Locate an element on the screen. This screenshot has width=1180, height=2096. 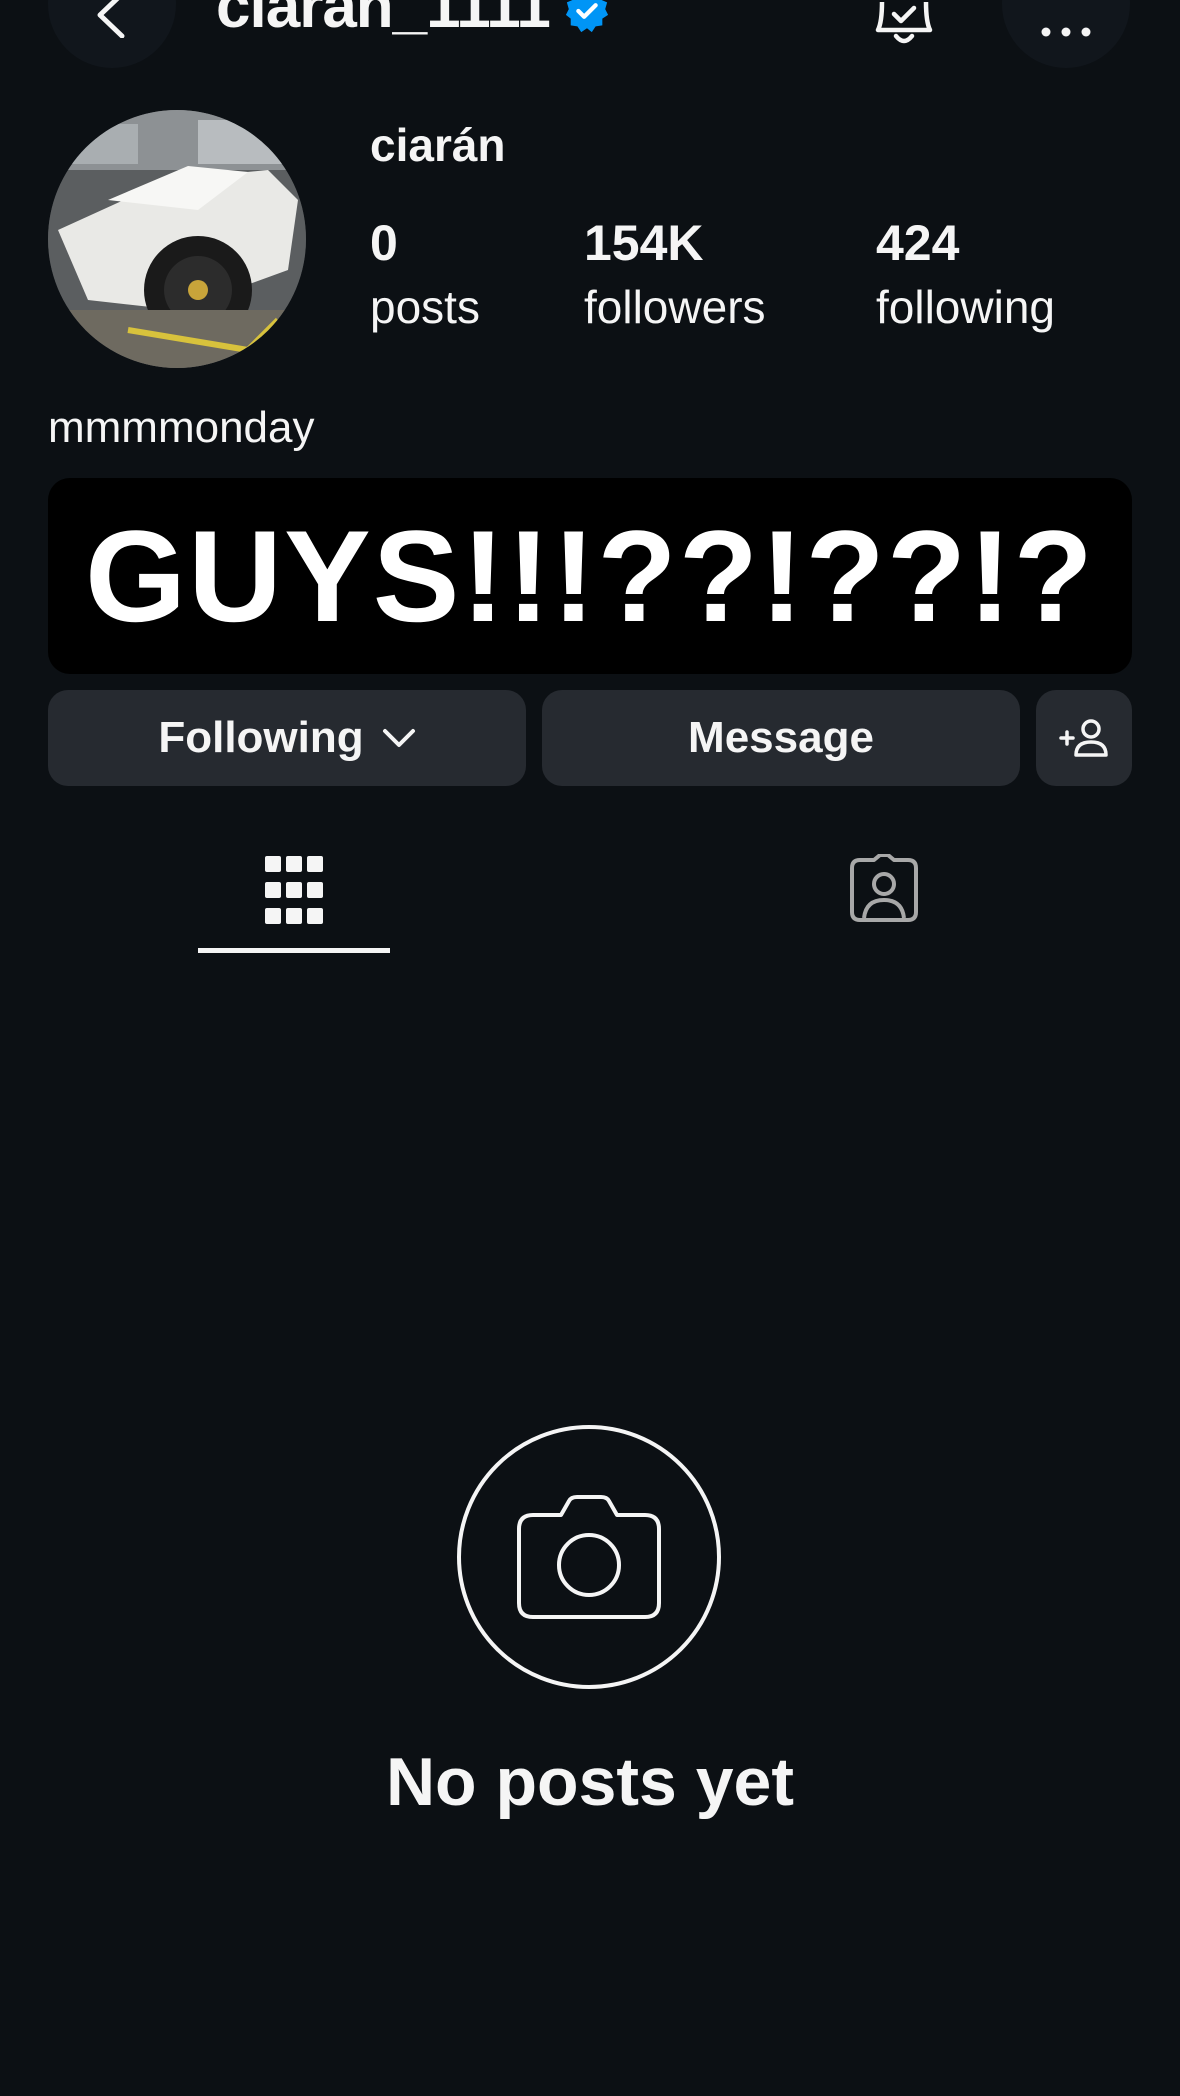
profile-username: ciaran_1111 is located at coordinates (413, 19).